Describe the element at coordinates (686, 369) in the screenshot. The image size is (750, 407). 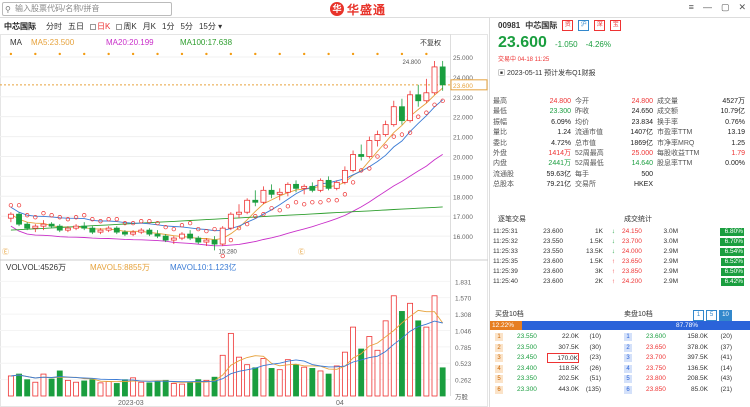
I see `ask-row: 4 23.750 136.5K (14)` at that location.